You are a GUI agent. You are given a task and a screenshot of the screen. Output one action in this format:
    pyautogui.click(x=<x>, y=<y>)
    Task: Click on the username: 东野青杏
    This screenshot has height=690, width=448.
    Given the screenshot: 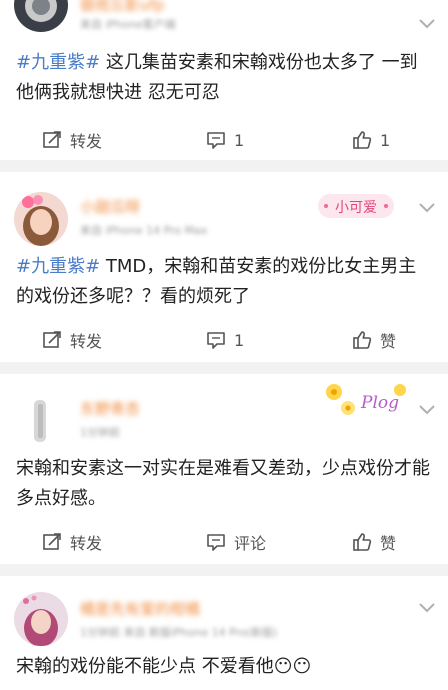 What is the action you would take?
    pyautogui.click(x=110, y=408)
    